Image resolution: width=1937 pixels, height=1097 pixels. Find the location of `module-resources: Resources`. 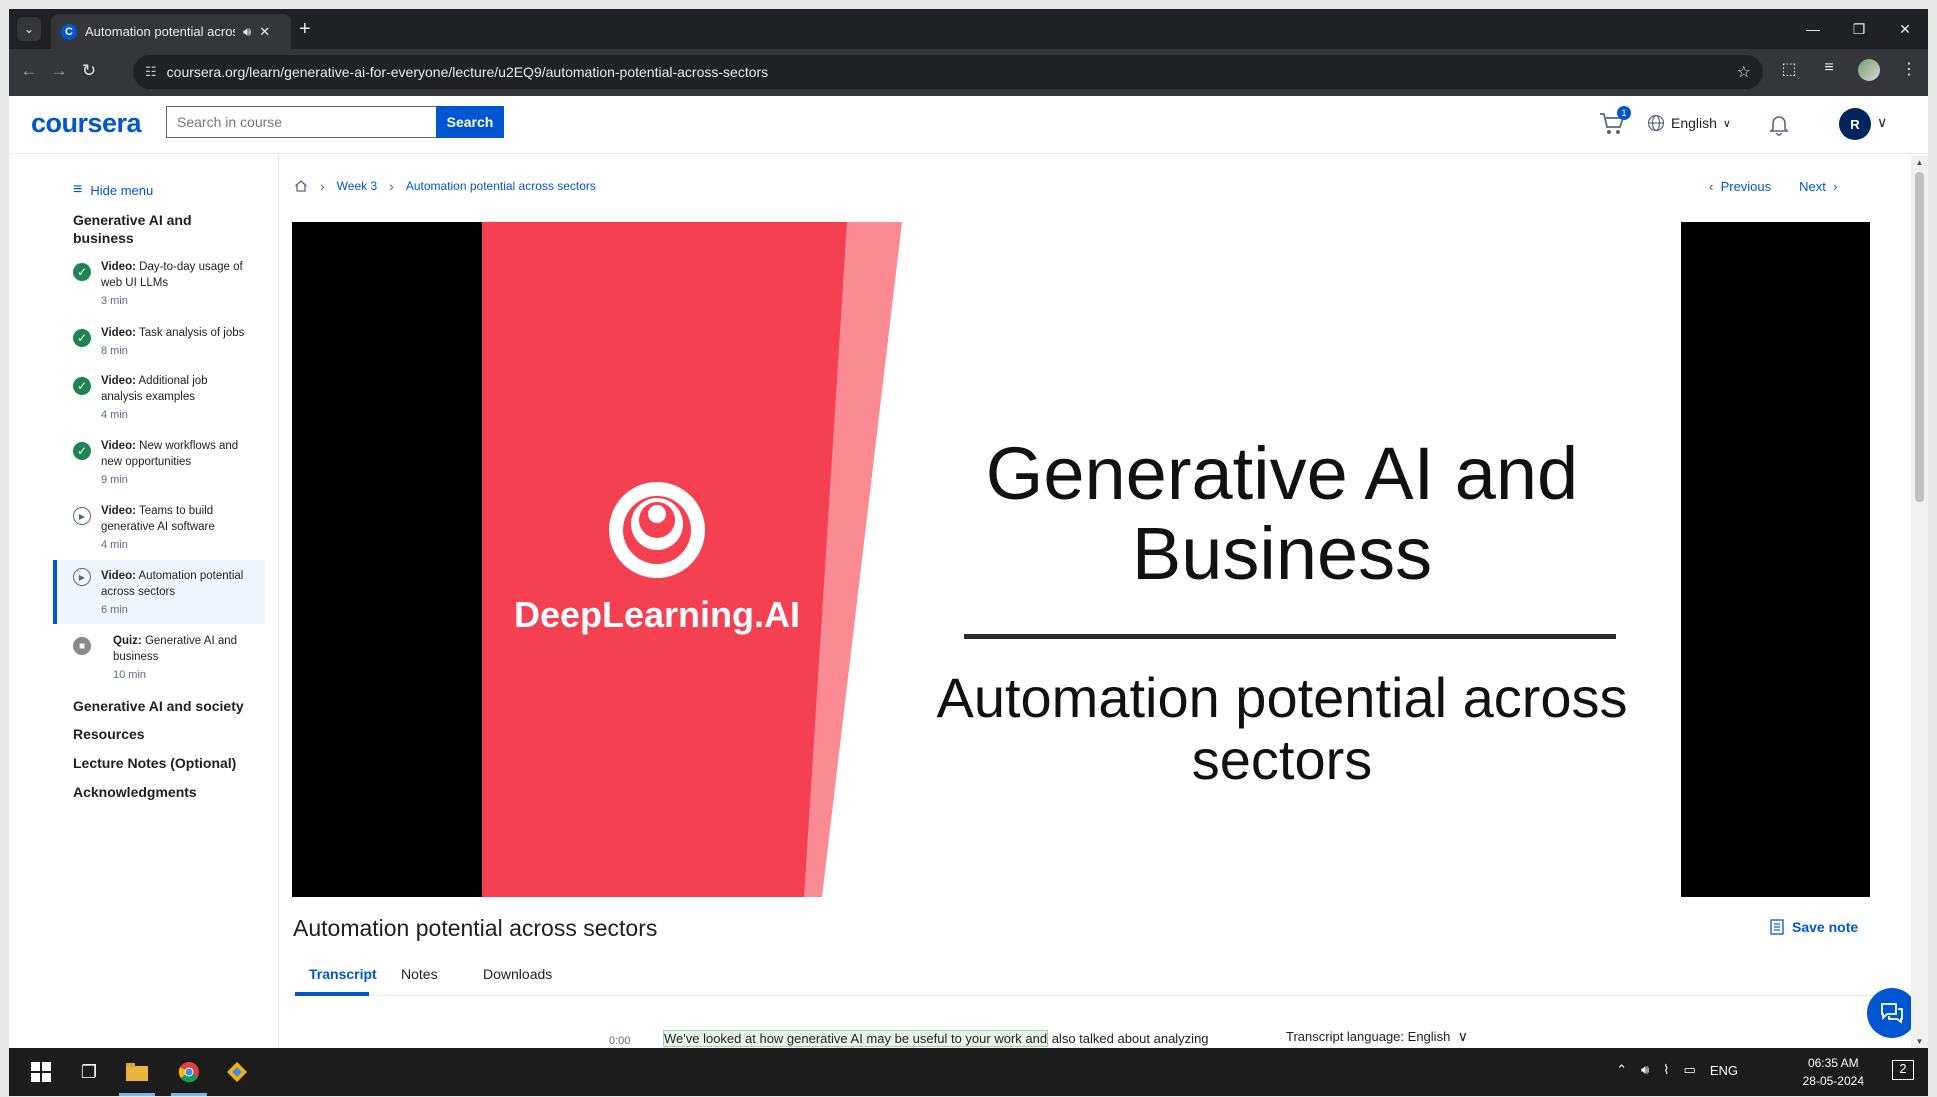

module-resources: Resources is located at coordinates (109, 734).